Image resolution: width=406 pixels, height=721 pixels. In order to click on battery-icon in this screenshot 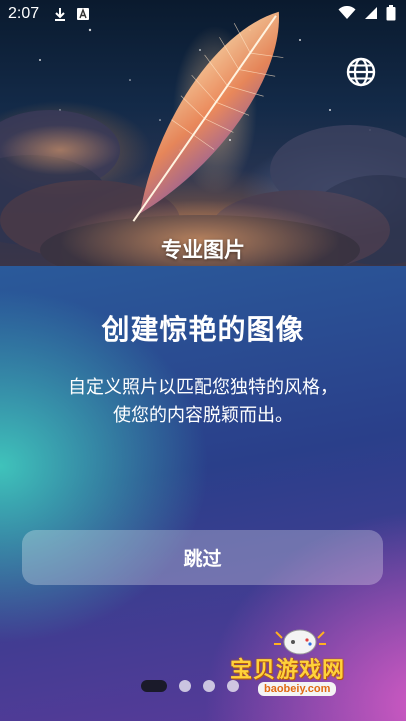, I will do `click(391, 13)`.